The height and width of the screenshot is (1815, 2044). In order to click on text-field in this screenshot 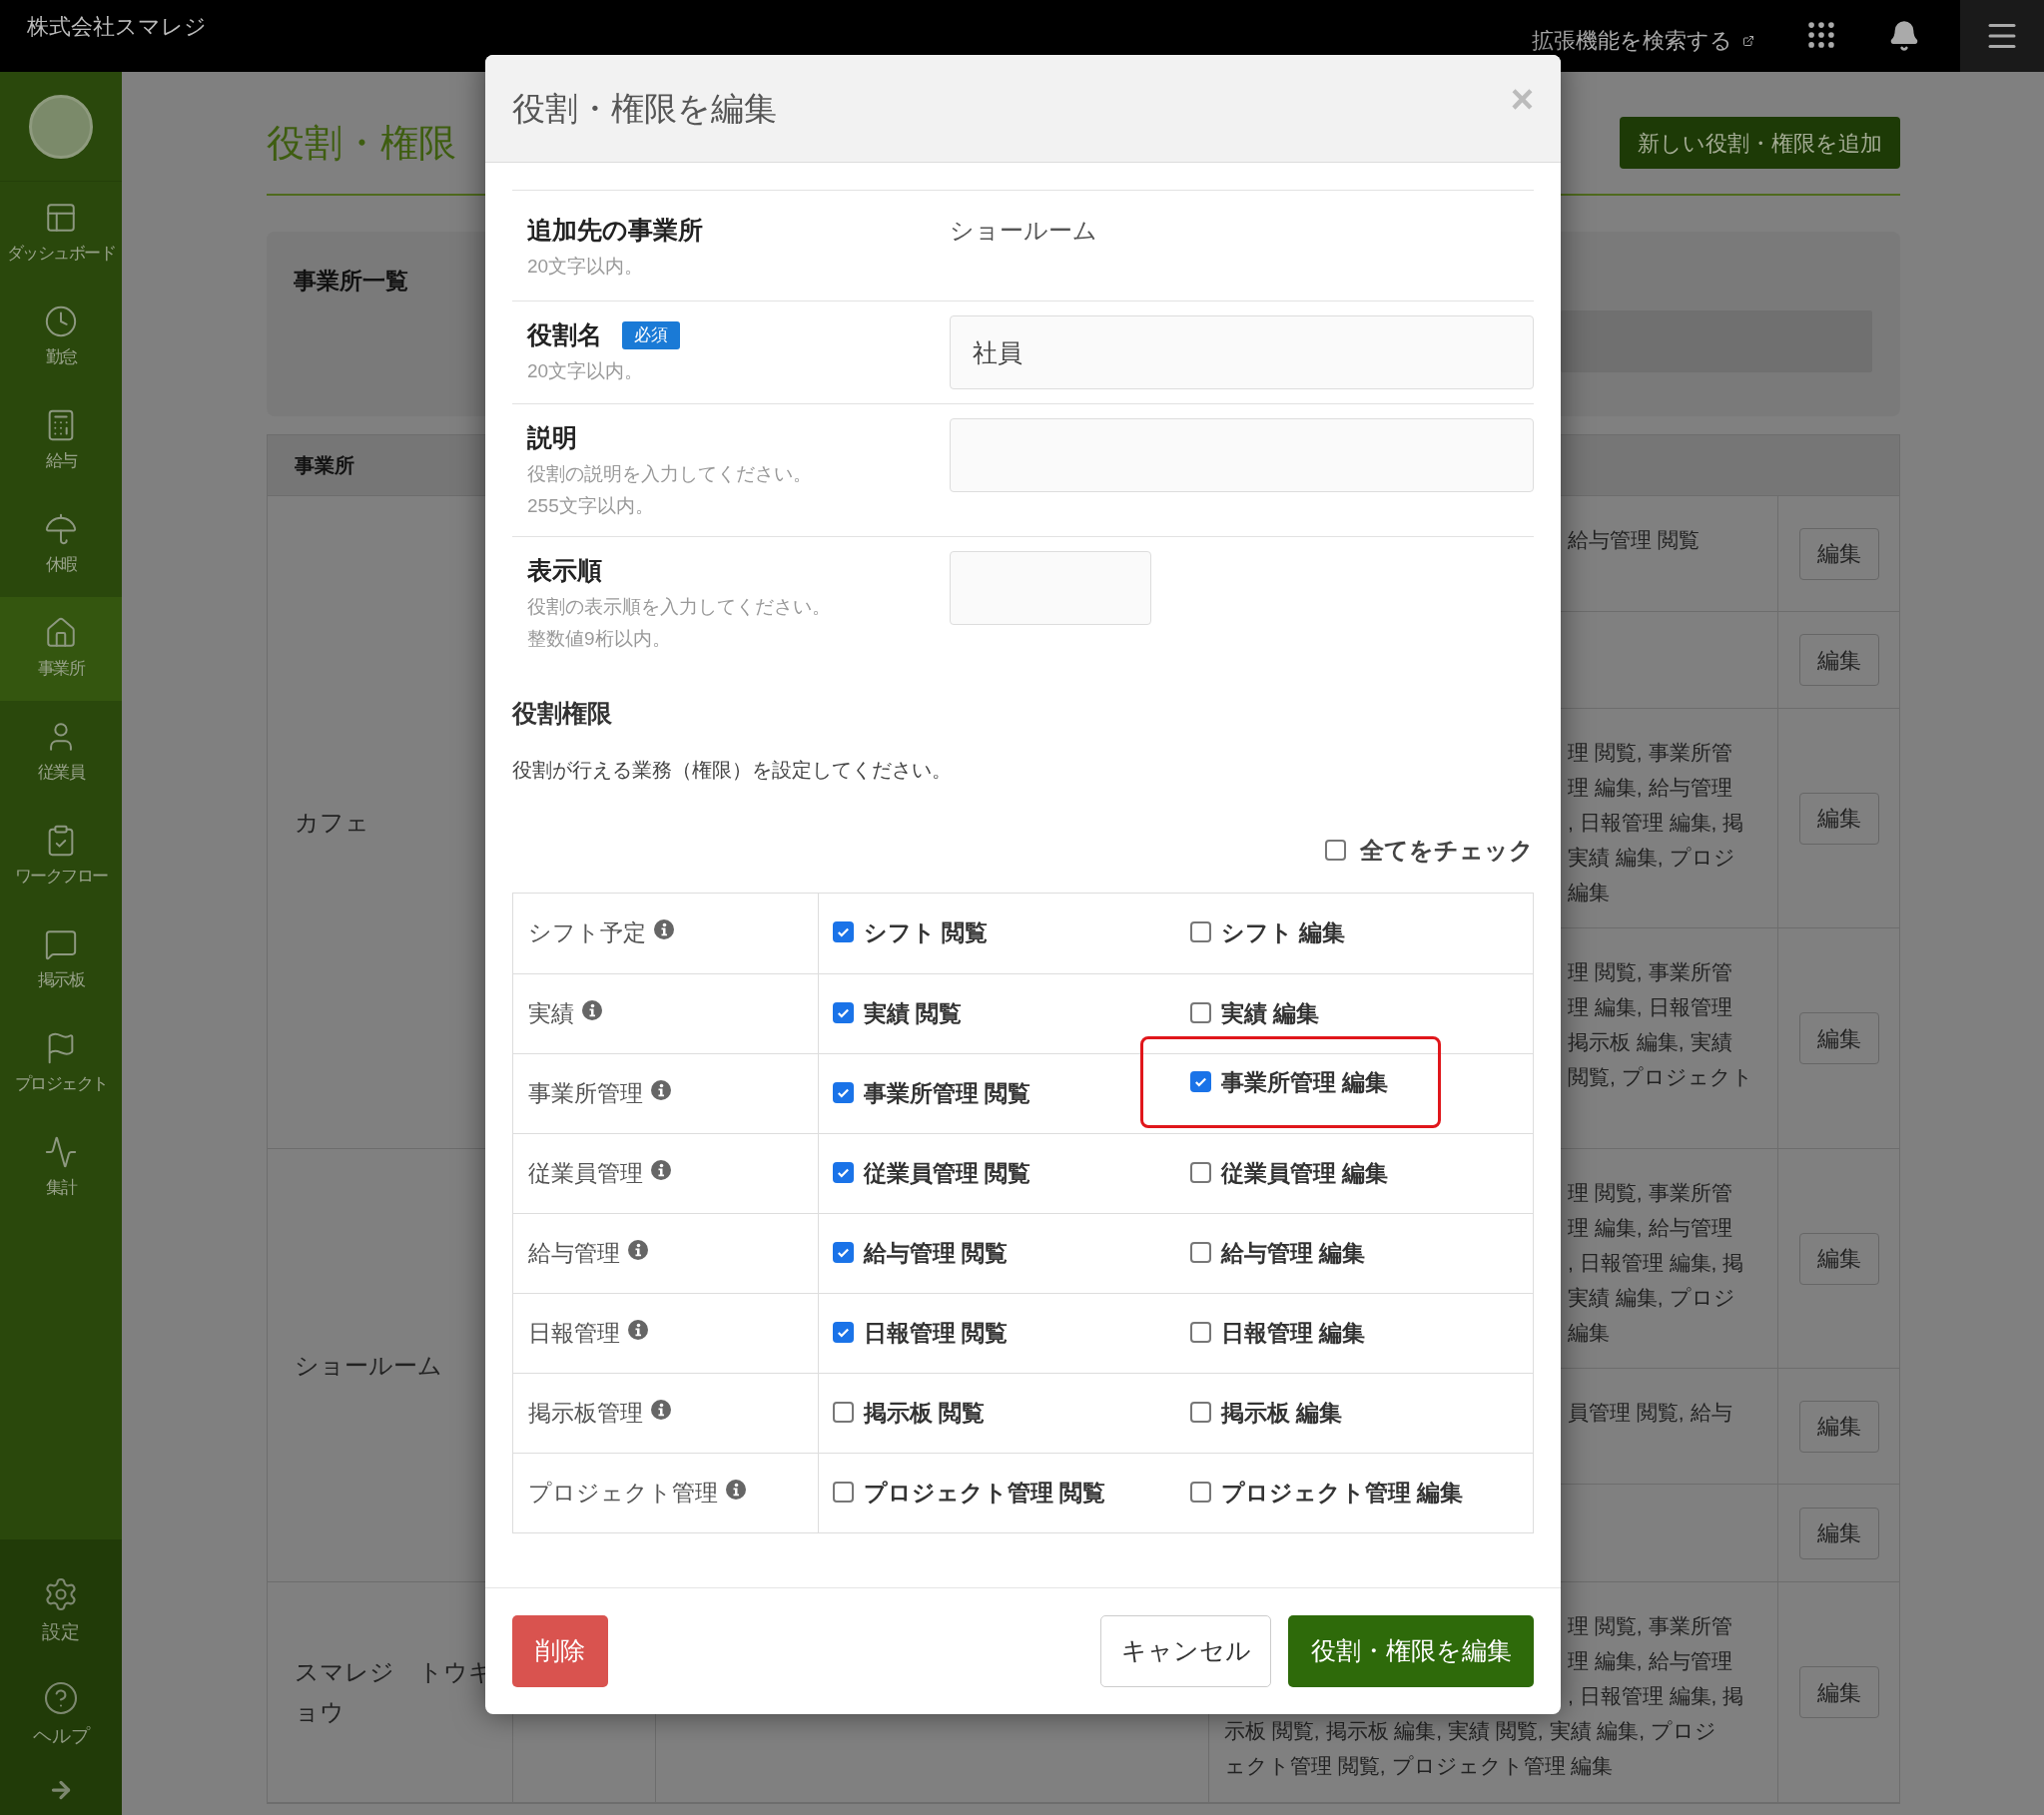, I will do `click(1242, 455)`.